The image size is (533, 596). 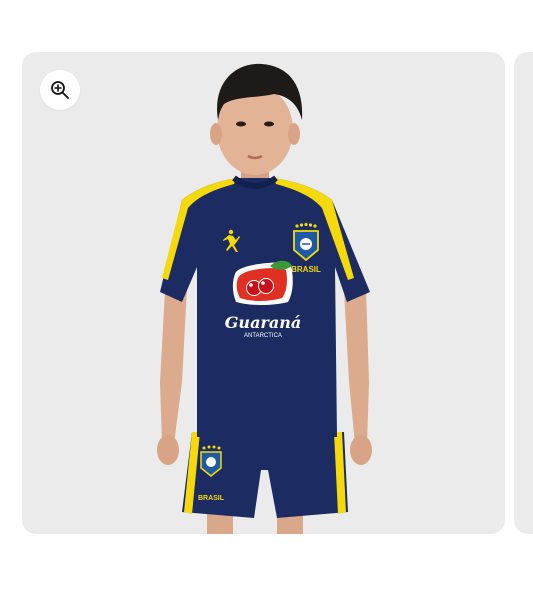 I want to click on sponsor-subtitle: ANTARCTICA, so click(x=263, y=336).